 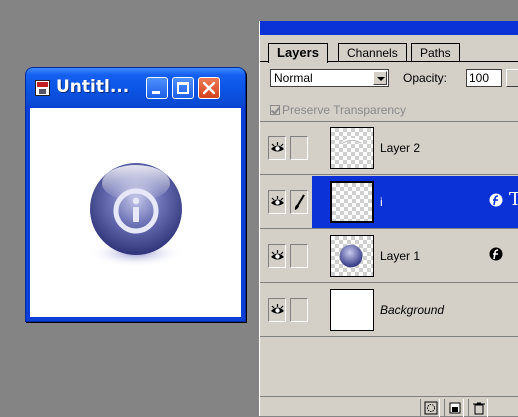 I want to click on new-layer-icon, so click(x=455, y=408).